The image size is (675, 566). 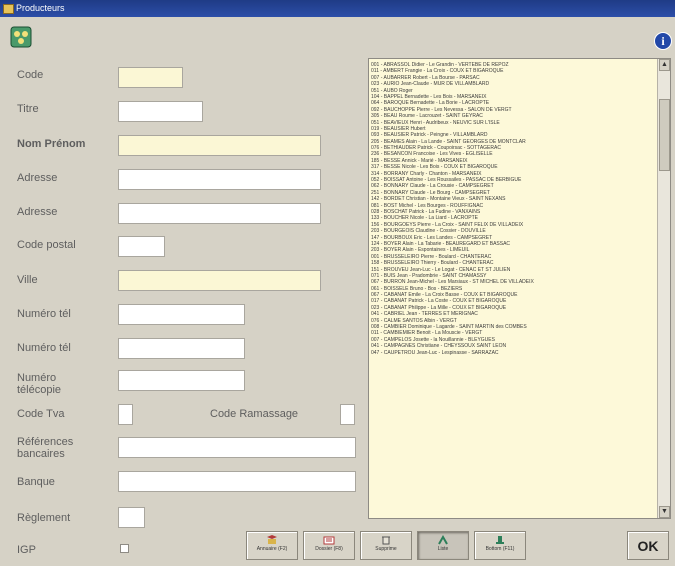 What do you see at coordinates (124, 548) in the screenshot?
I see `igp-checkbox` at bounding box center [124, 548].